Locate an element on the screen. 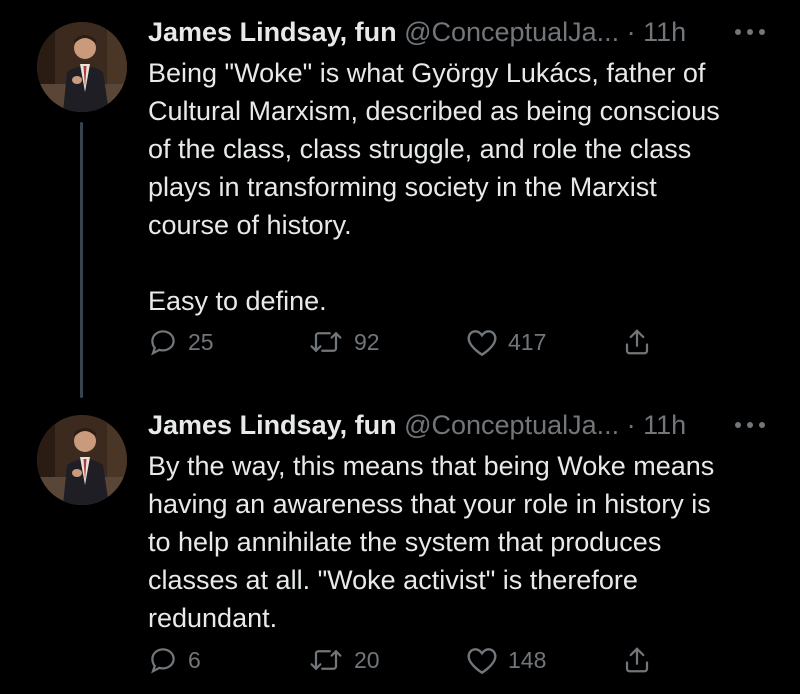 The width and height of the screenshot is (800, 694). like-button: 148 is located at coordinates (506, 660).